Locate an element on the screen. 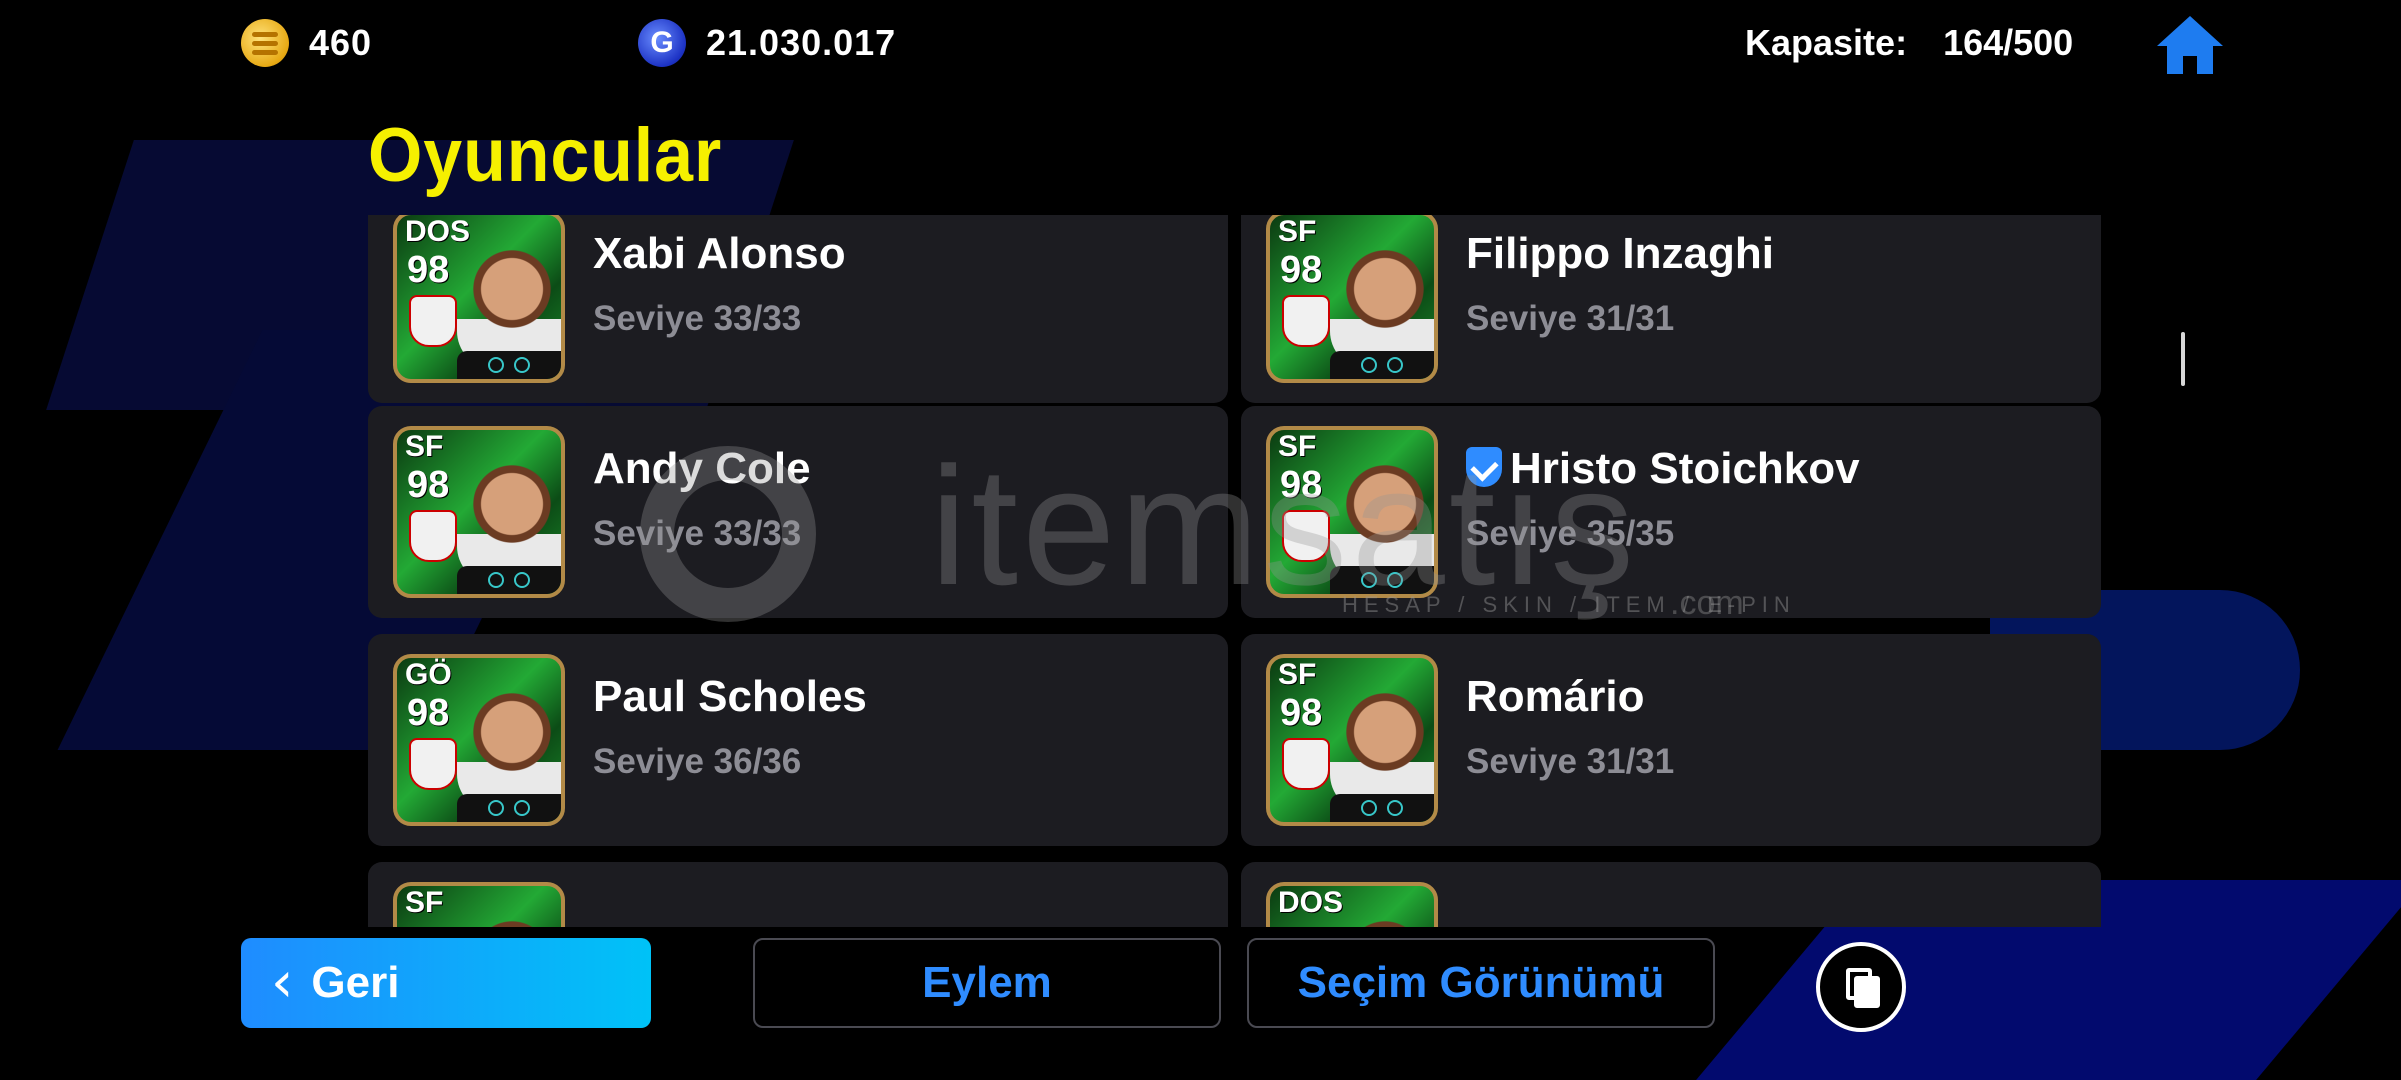 The image size is (2401, 1080). player-card: GÖ 98 is located at coordinates (479, 740).